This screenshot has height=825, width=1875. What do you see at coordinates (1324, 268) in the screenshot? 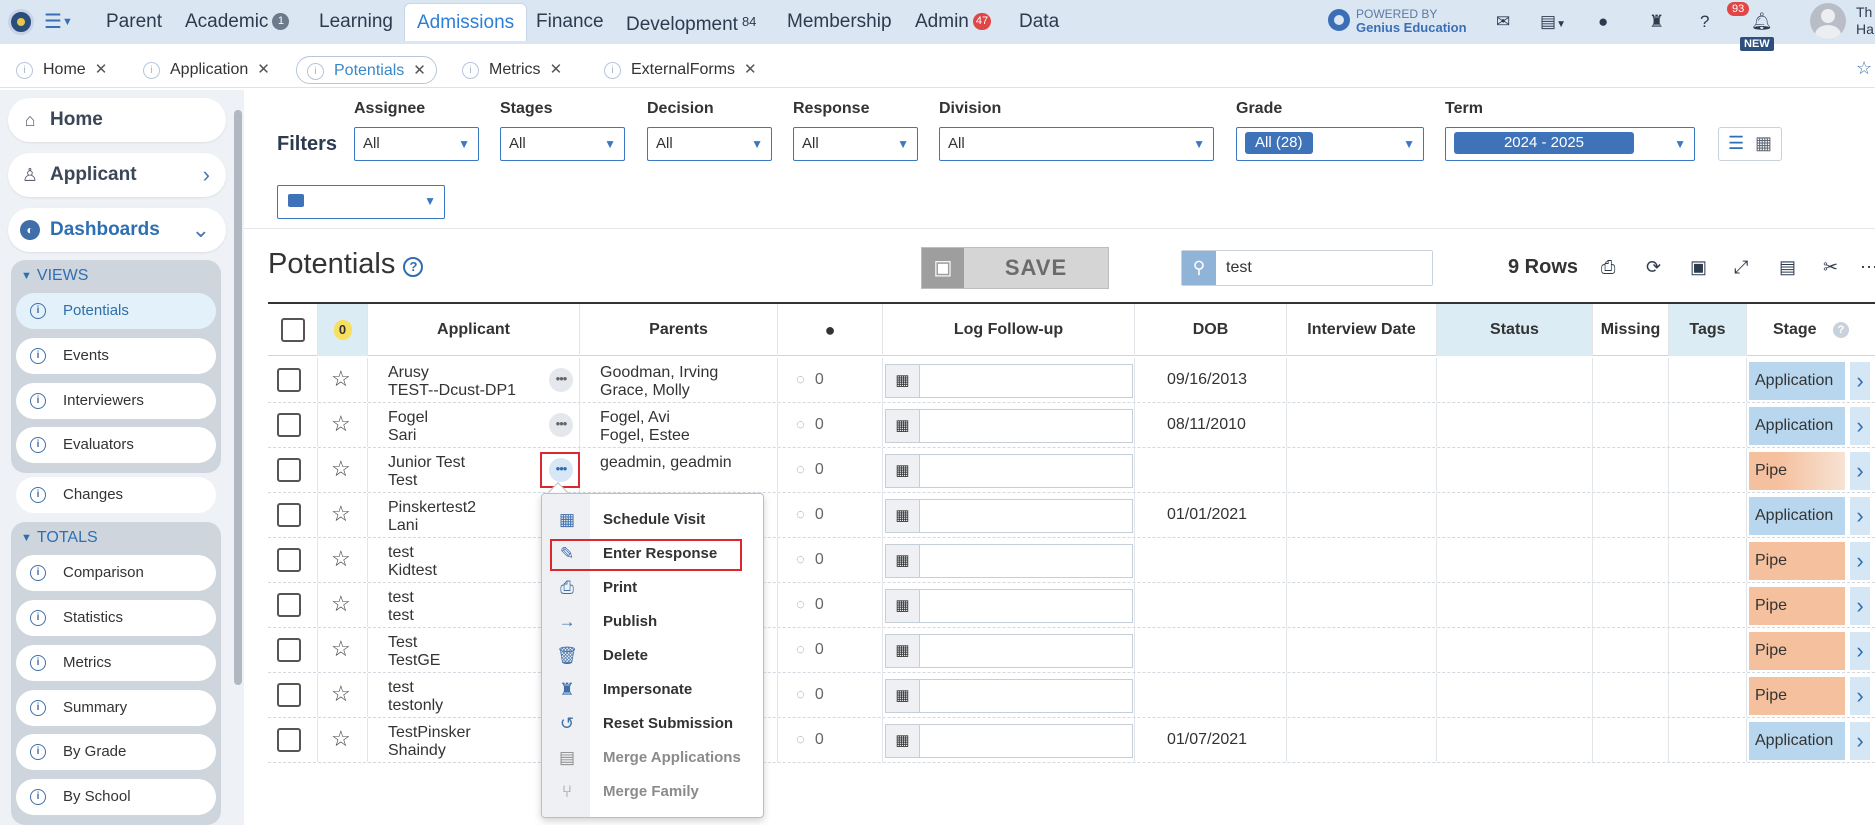
I see `search-input` at bounding box center [1324, 268].